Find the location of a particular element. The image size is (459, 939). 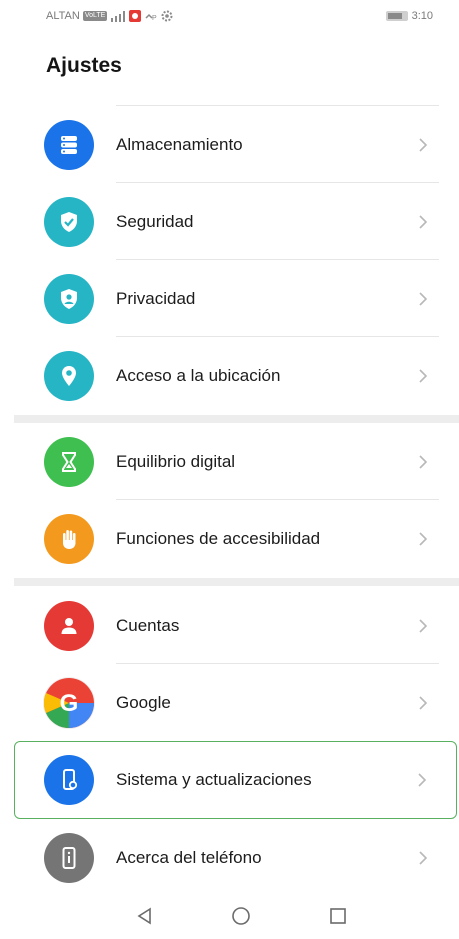

system-phone-gear-icon is located at coordinates (69, 780).